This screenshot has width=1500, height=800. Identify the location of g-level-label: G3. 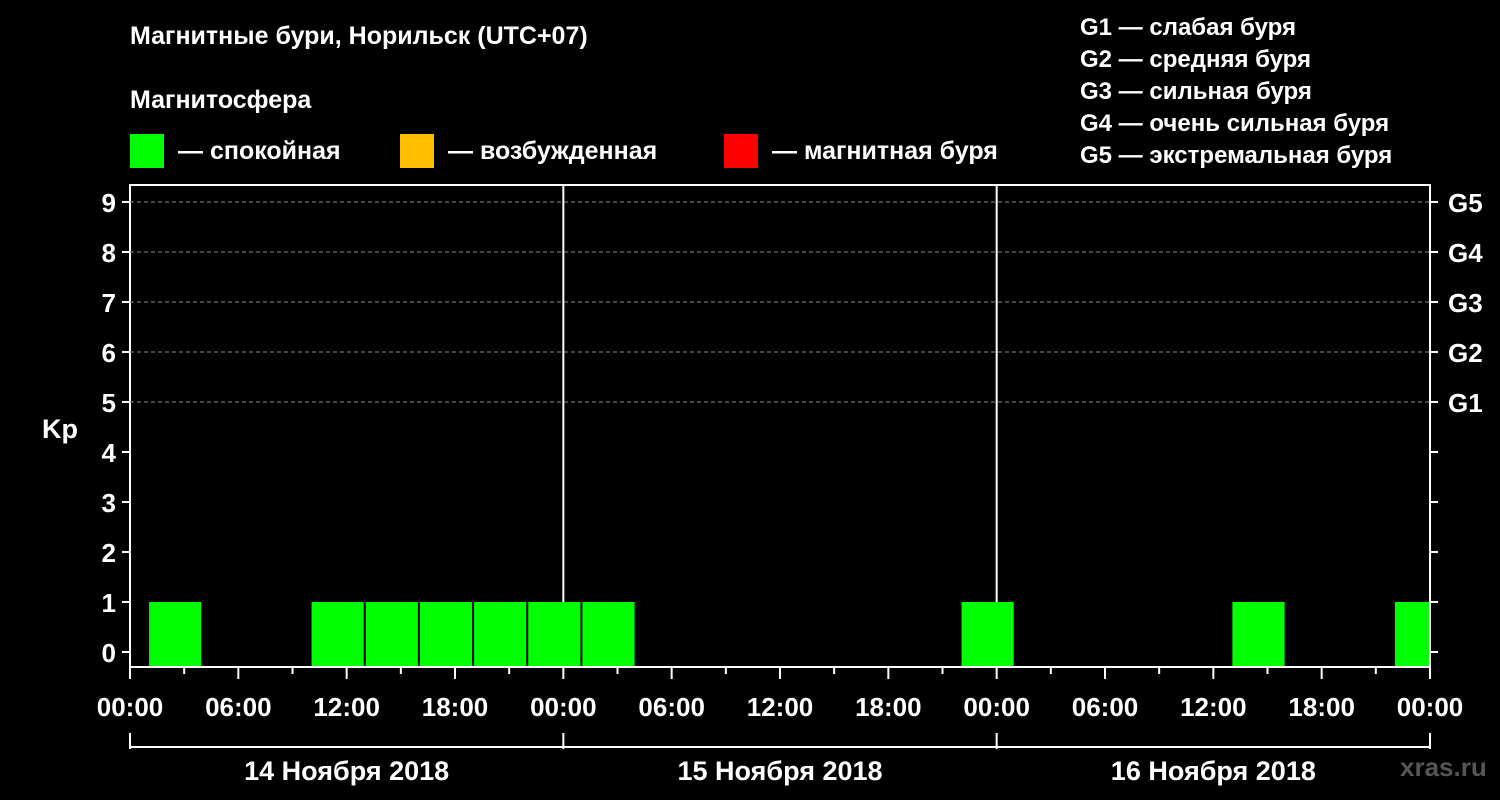
(1465, 303).